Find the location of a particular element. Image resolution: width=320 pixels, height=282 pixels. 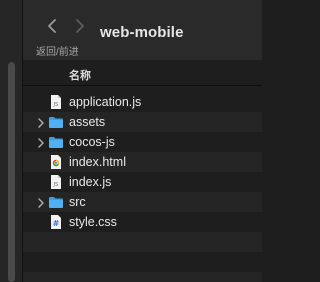

list-item: assets is located at coordinates (142, 122).